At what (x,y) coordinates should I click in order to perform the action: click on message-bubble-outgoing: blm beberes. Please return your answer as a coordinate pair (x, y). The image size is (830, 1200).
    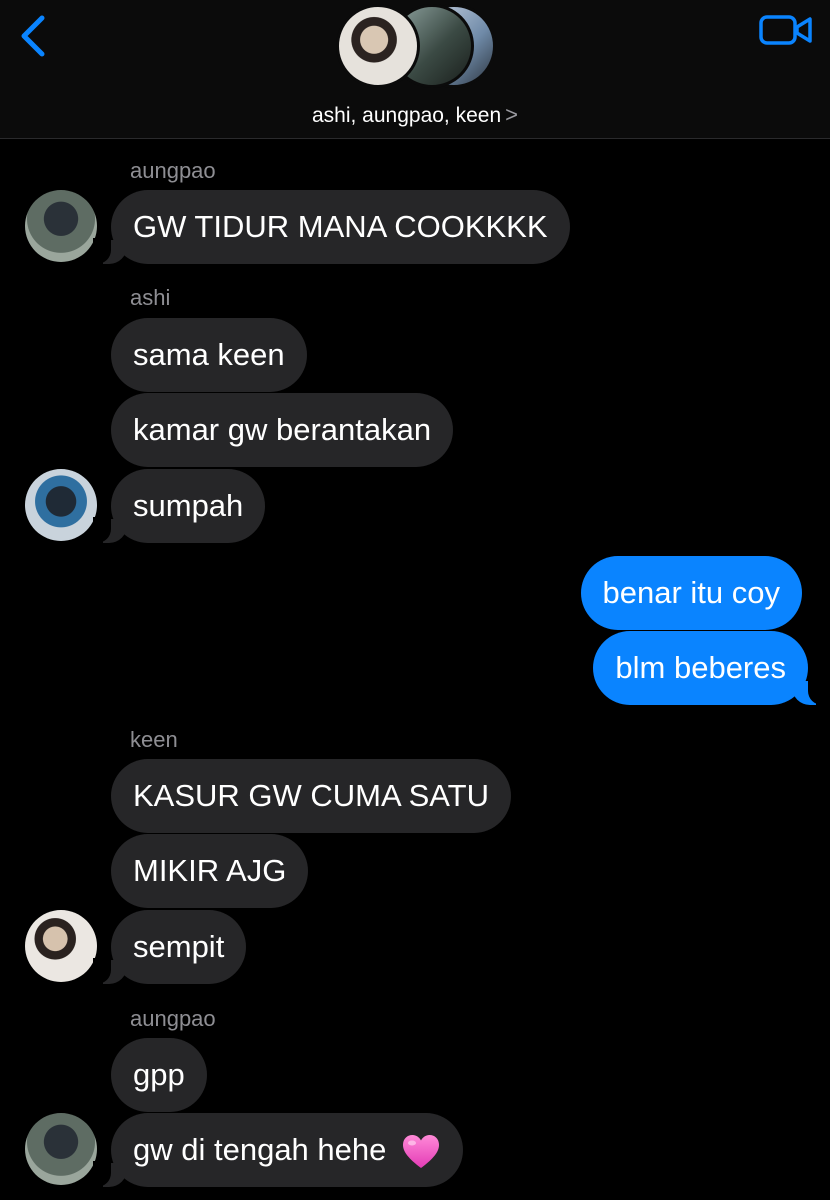
    Looking at the image, I should click on (709, 668).